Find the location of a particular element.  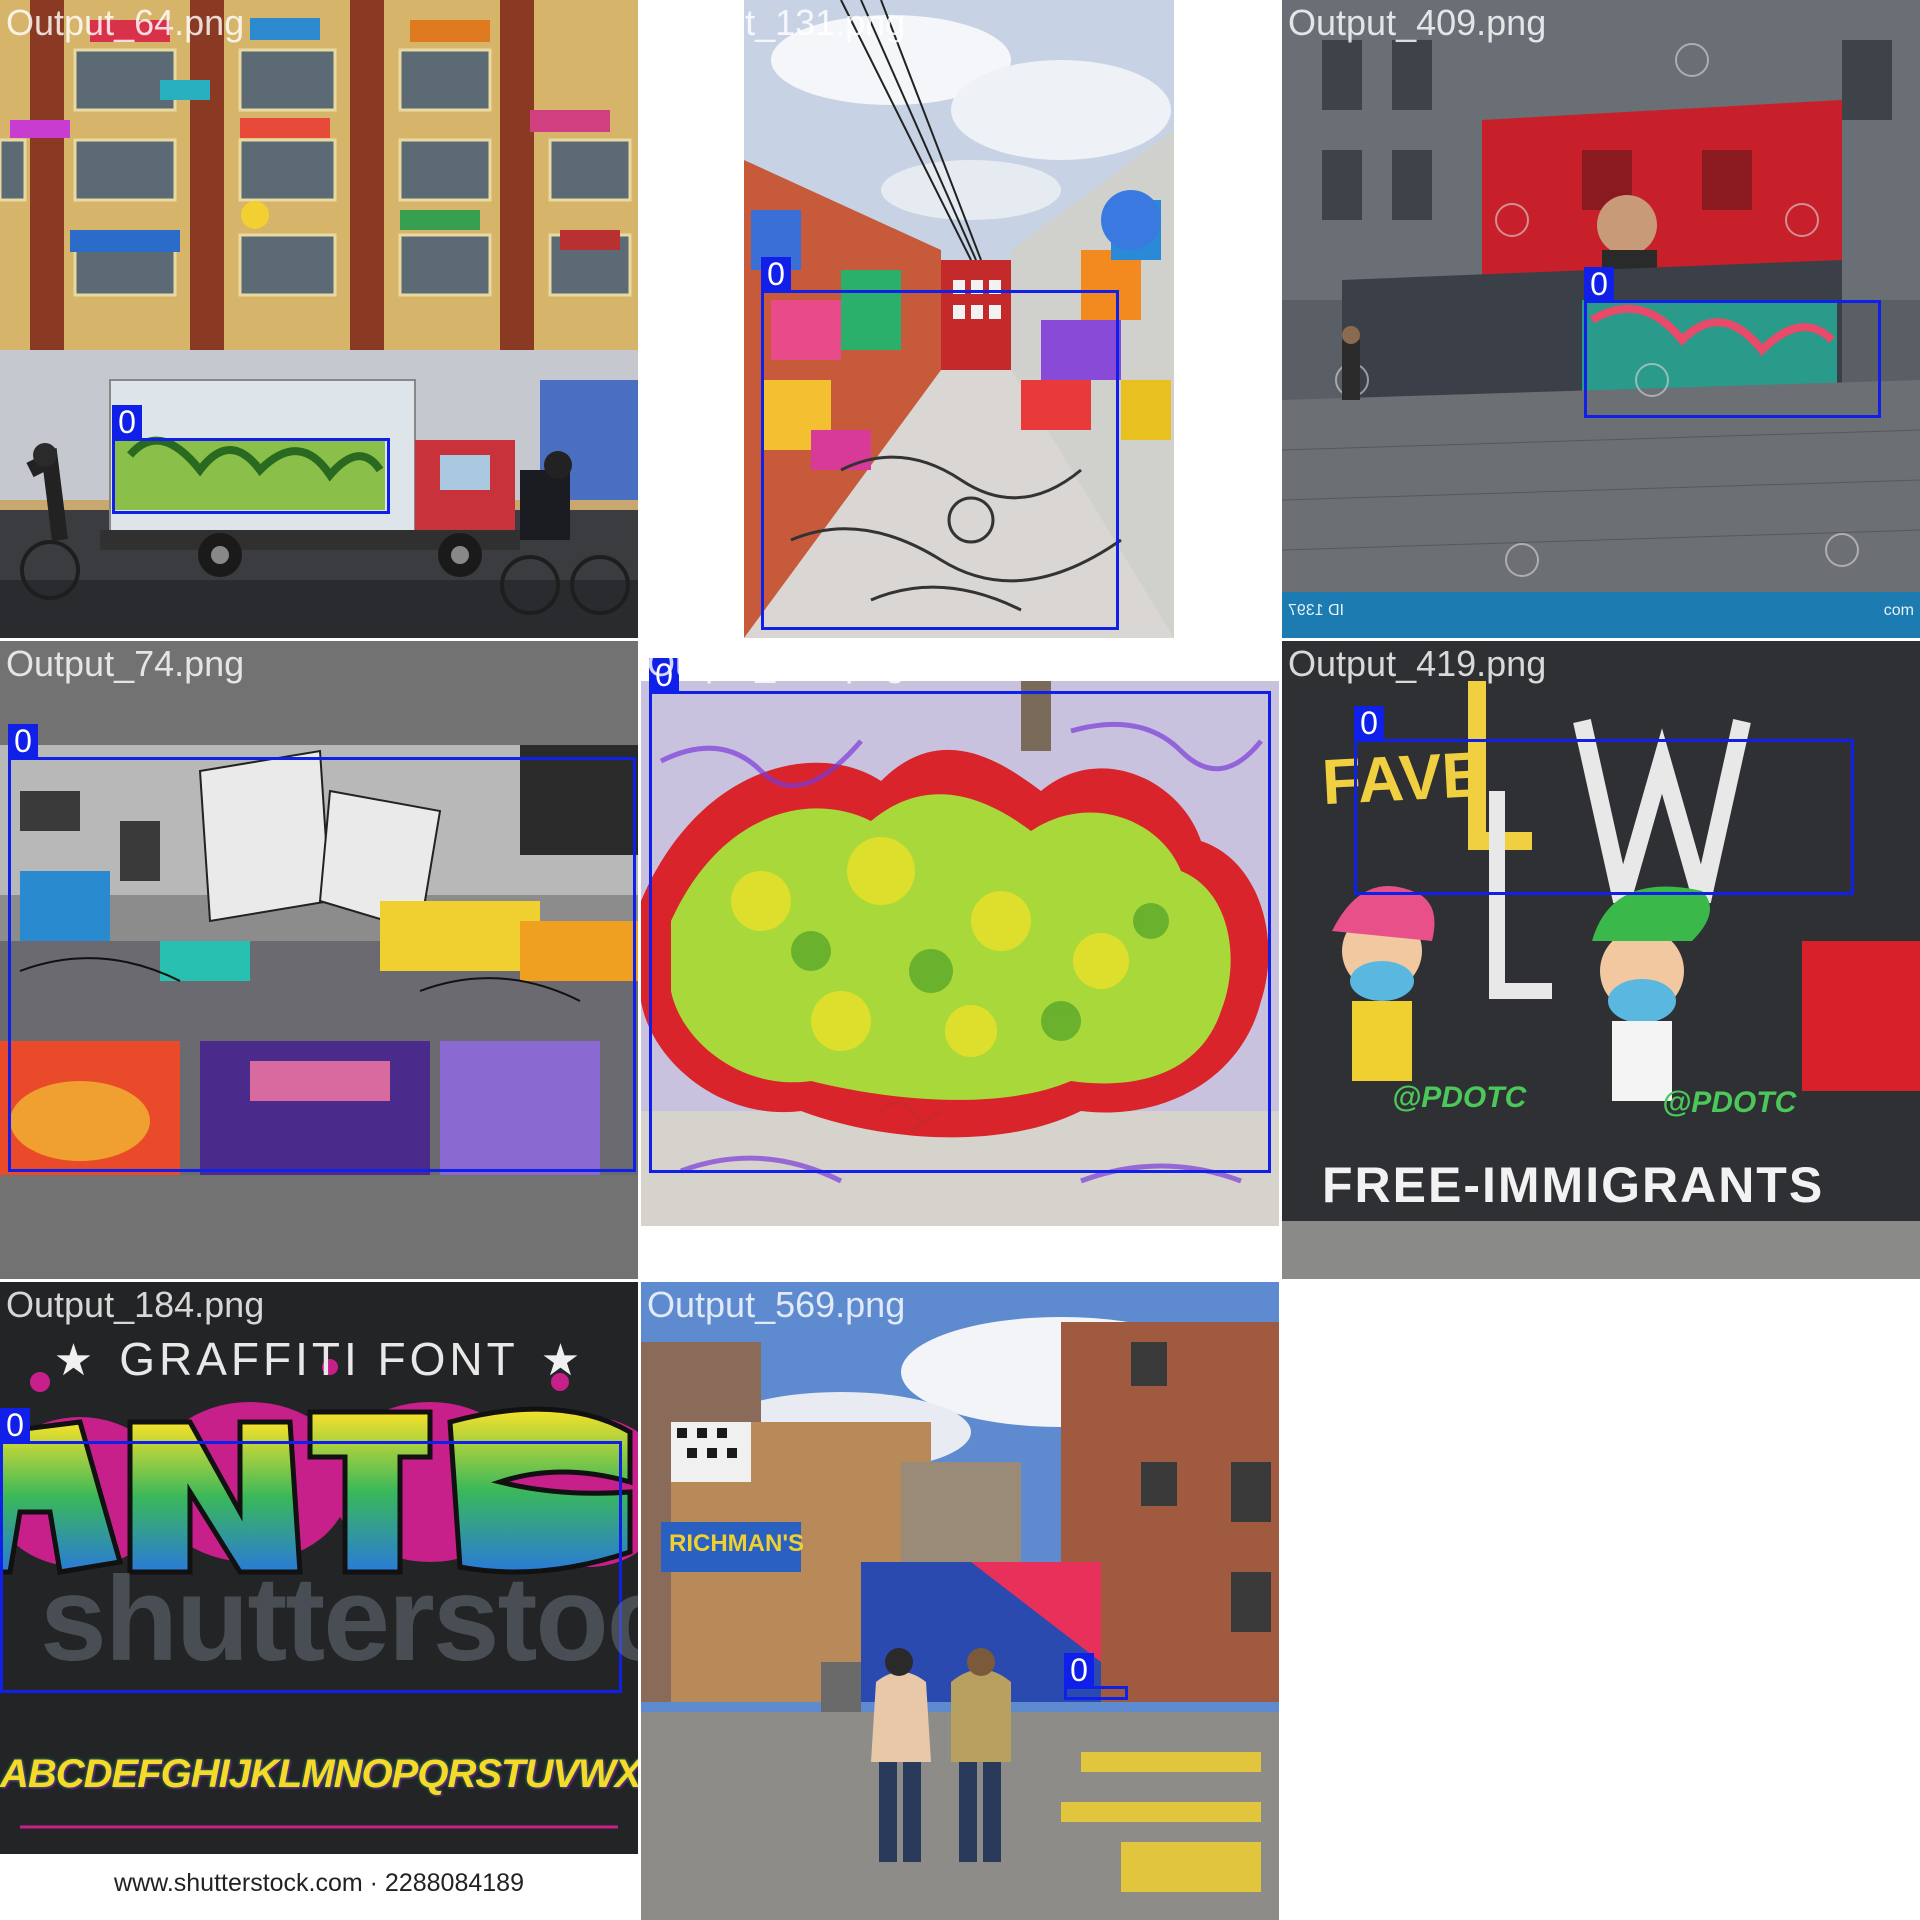

tile-output-409: ID 1397 com 0 Output_409.png is located at coordinates (1601, 319).